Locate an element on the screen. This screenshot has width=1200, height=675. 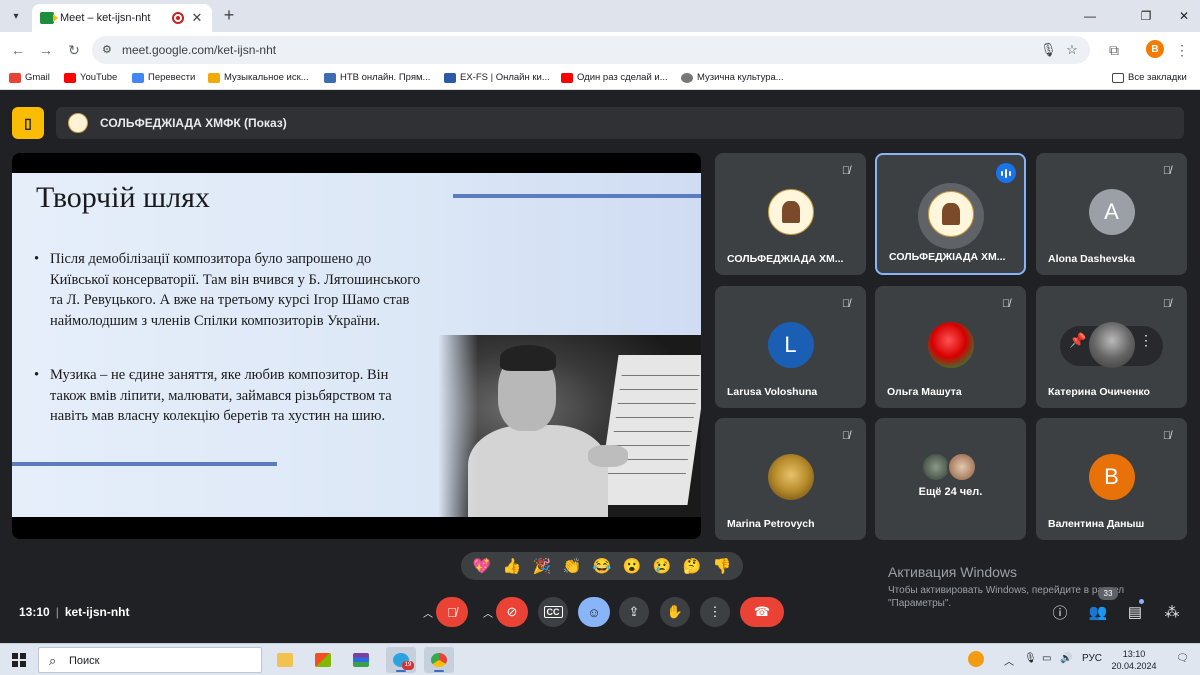
new-tab-button: + is located at coordinates (229, 15).